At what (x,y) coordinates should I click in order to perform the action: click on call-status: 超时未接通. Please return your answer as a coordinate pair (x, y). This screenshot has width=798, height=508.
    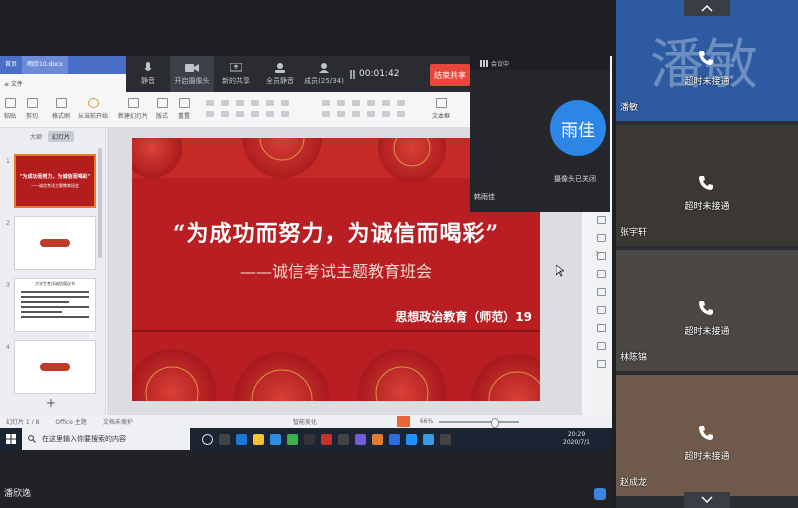
    Looking at the image, I should click on (707, 332).